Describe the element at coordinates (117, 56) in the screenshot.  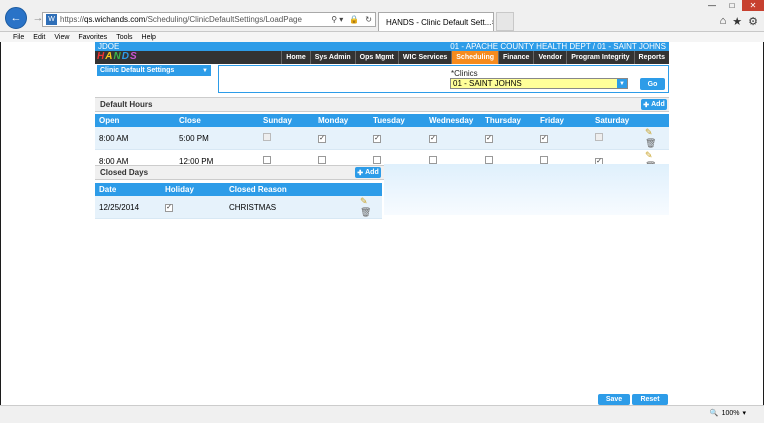
I see `hands-logo: HANDS` at that location.